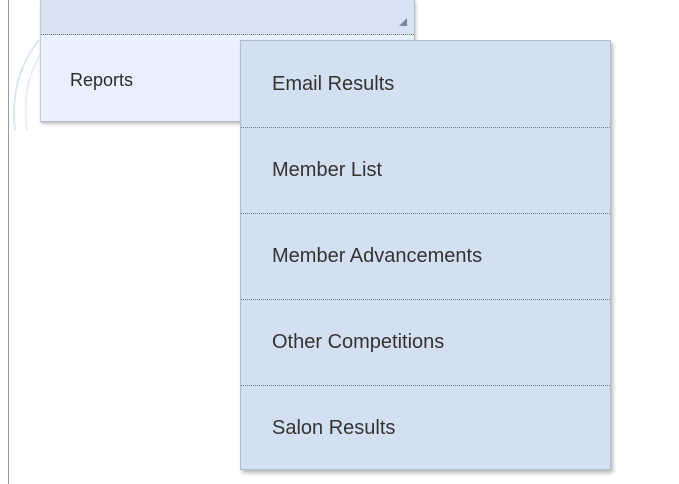 This screenshot has height=484, width=679. What do you see at coordinates (425, 170) in the screenshot?
I see `submenu-item-member-list: Member List` at bounding box center [425, 170].